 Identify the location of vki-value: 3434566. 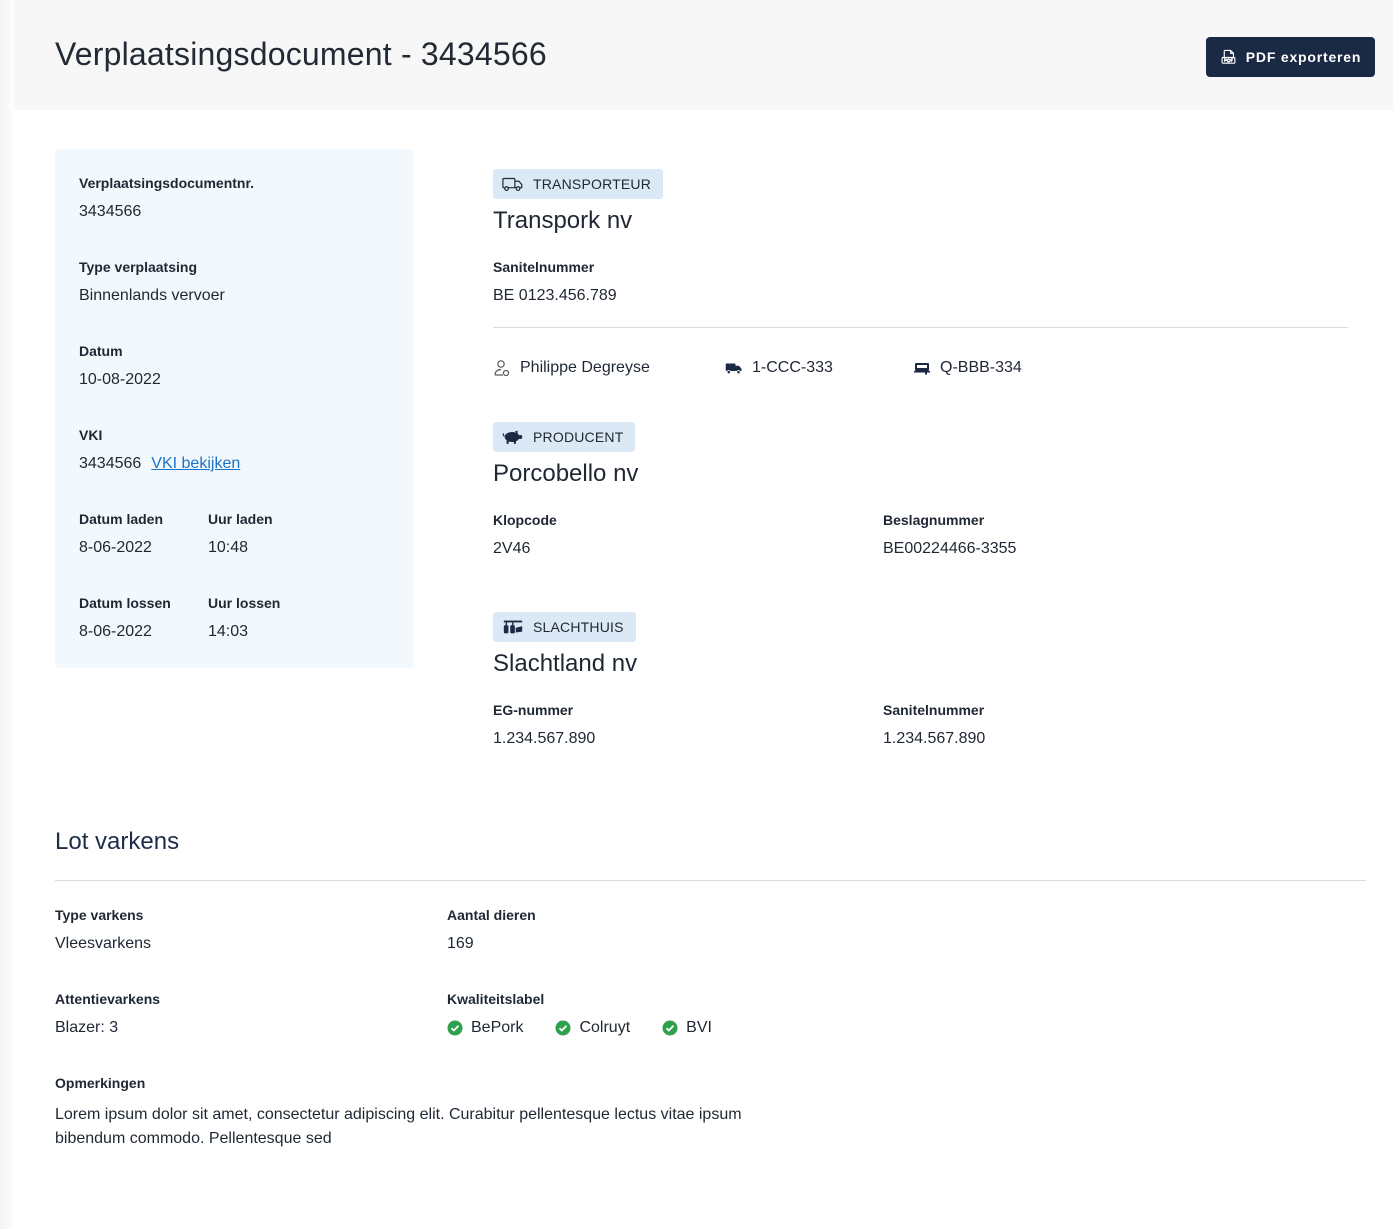
(110, 463).